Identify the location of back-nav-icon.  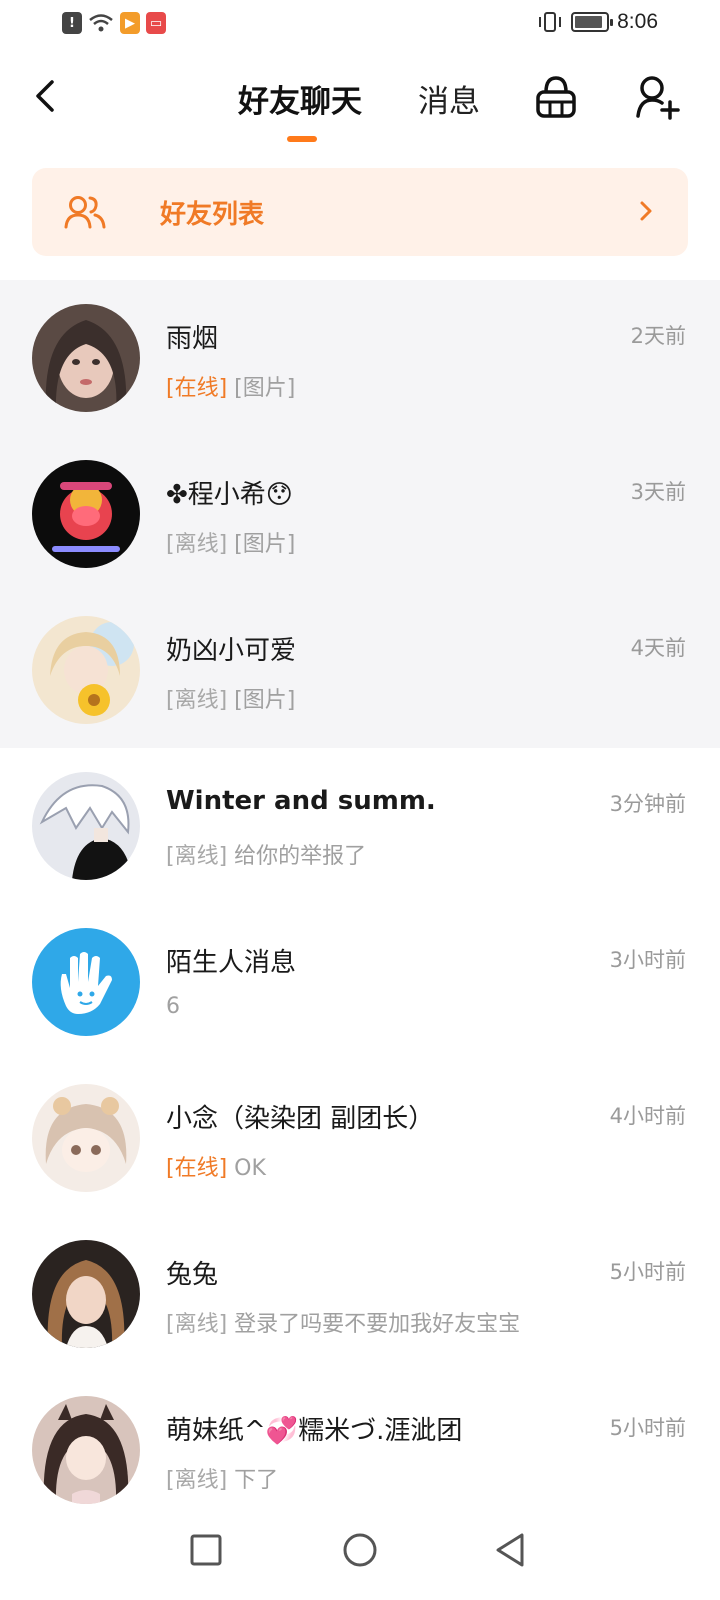
(510, 1550).